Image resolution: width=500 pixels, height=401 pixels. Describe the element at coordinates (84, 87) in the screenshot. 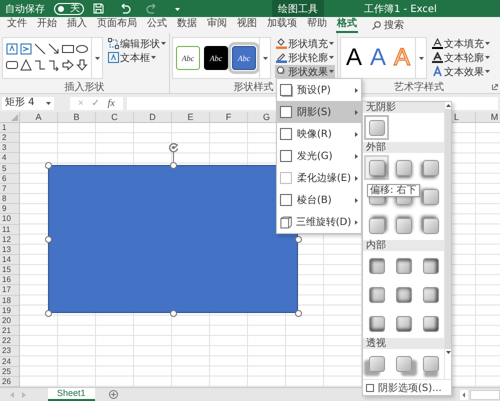

I see `group-label: 插入形状` at that location.